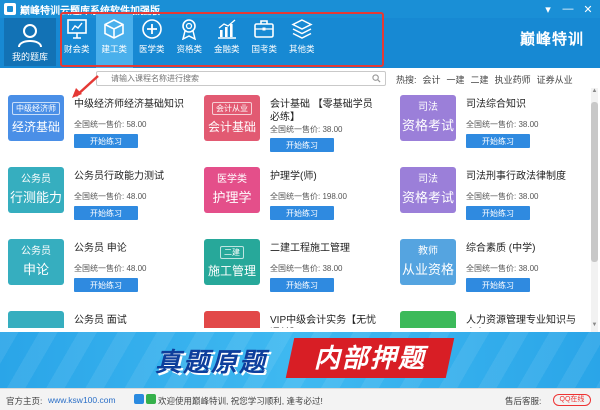  I want to click on hot-term: 执业药师, so click(513, 79).